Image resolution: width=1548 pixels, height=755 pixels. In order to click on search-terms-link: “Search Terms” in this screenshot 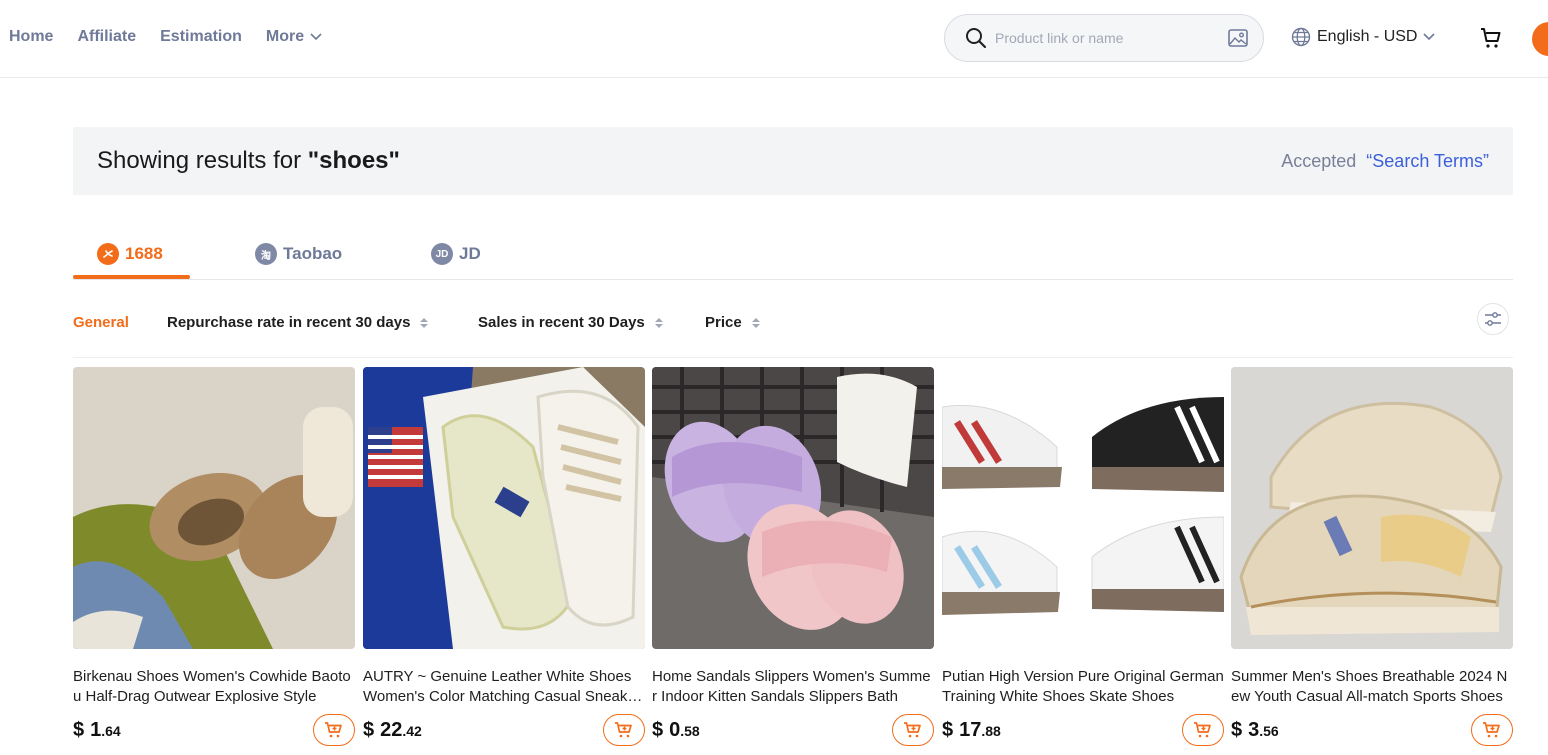, I will do `click(1427, 161)`.